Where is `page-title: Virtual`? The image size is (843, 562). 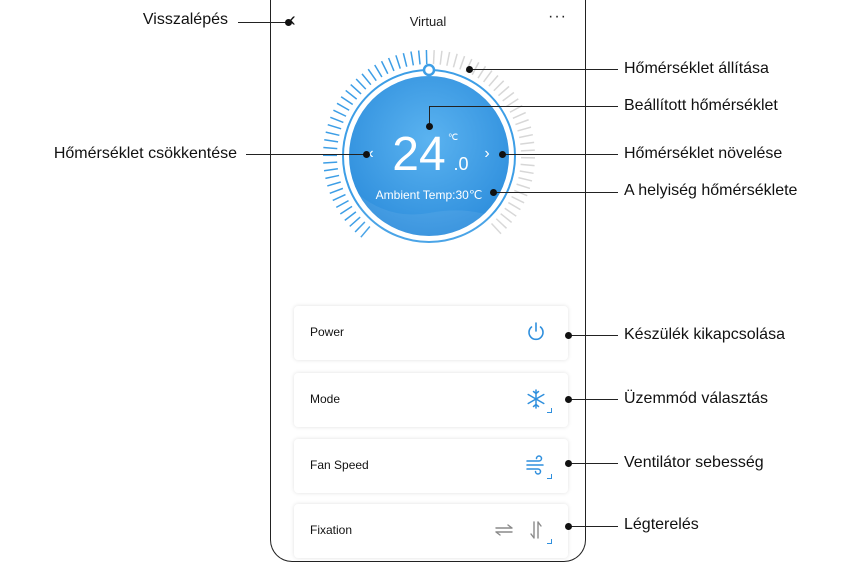 page-title: Virtual is located at coordinates (428, 21).